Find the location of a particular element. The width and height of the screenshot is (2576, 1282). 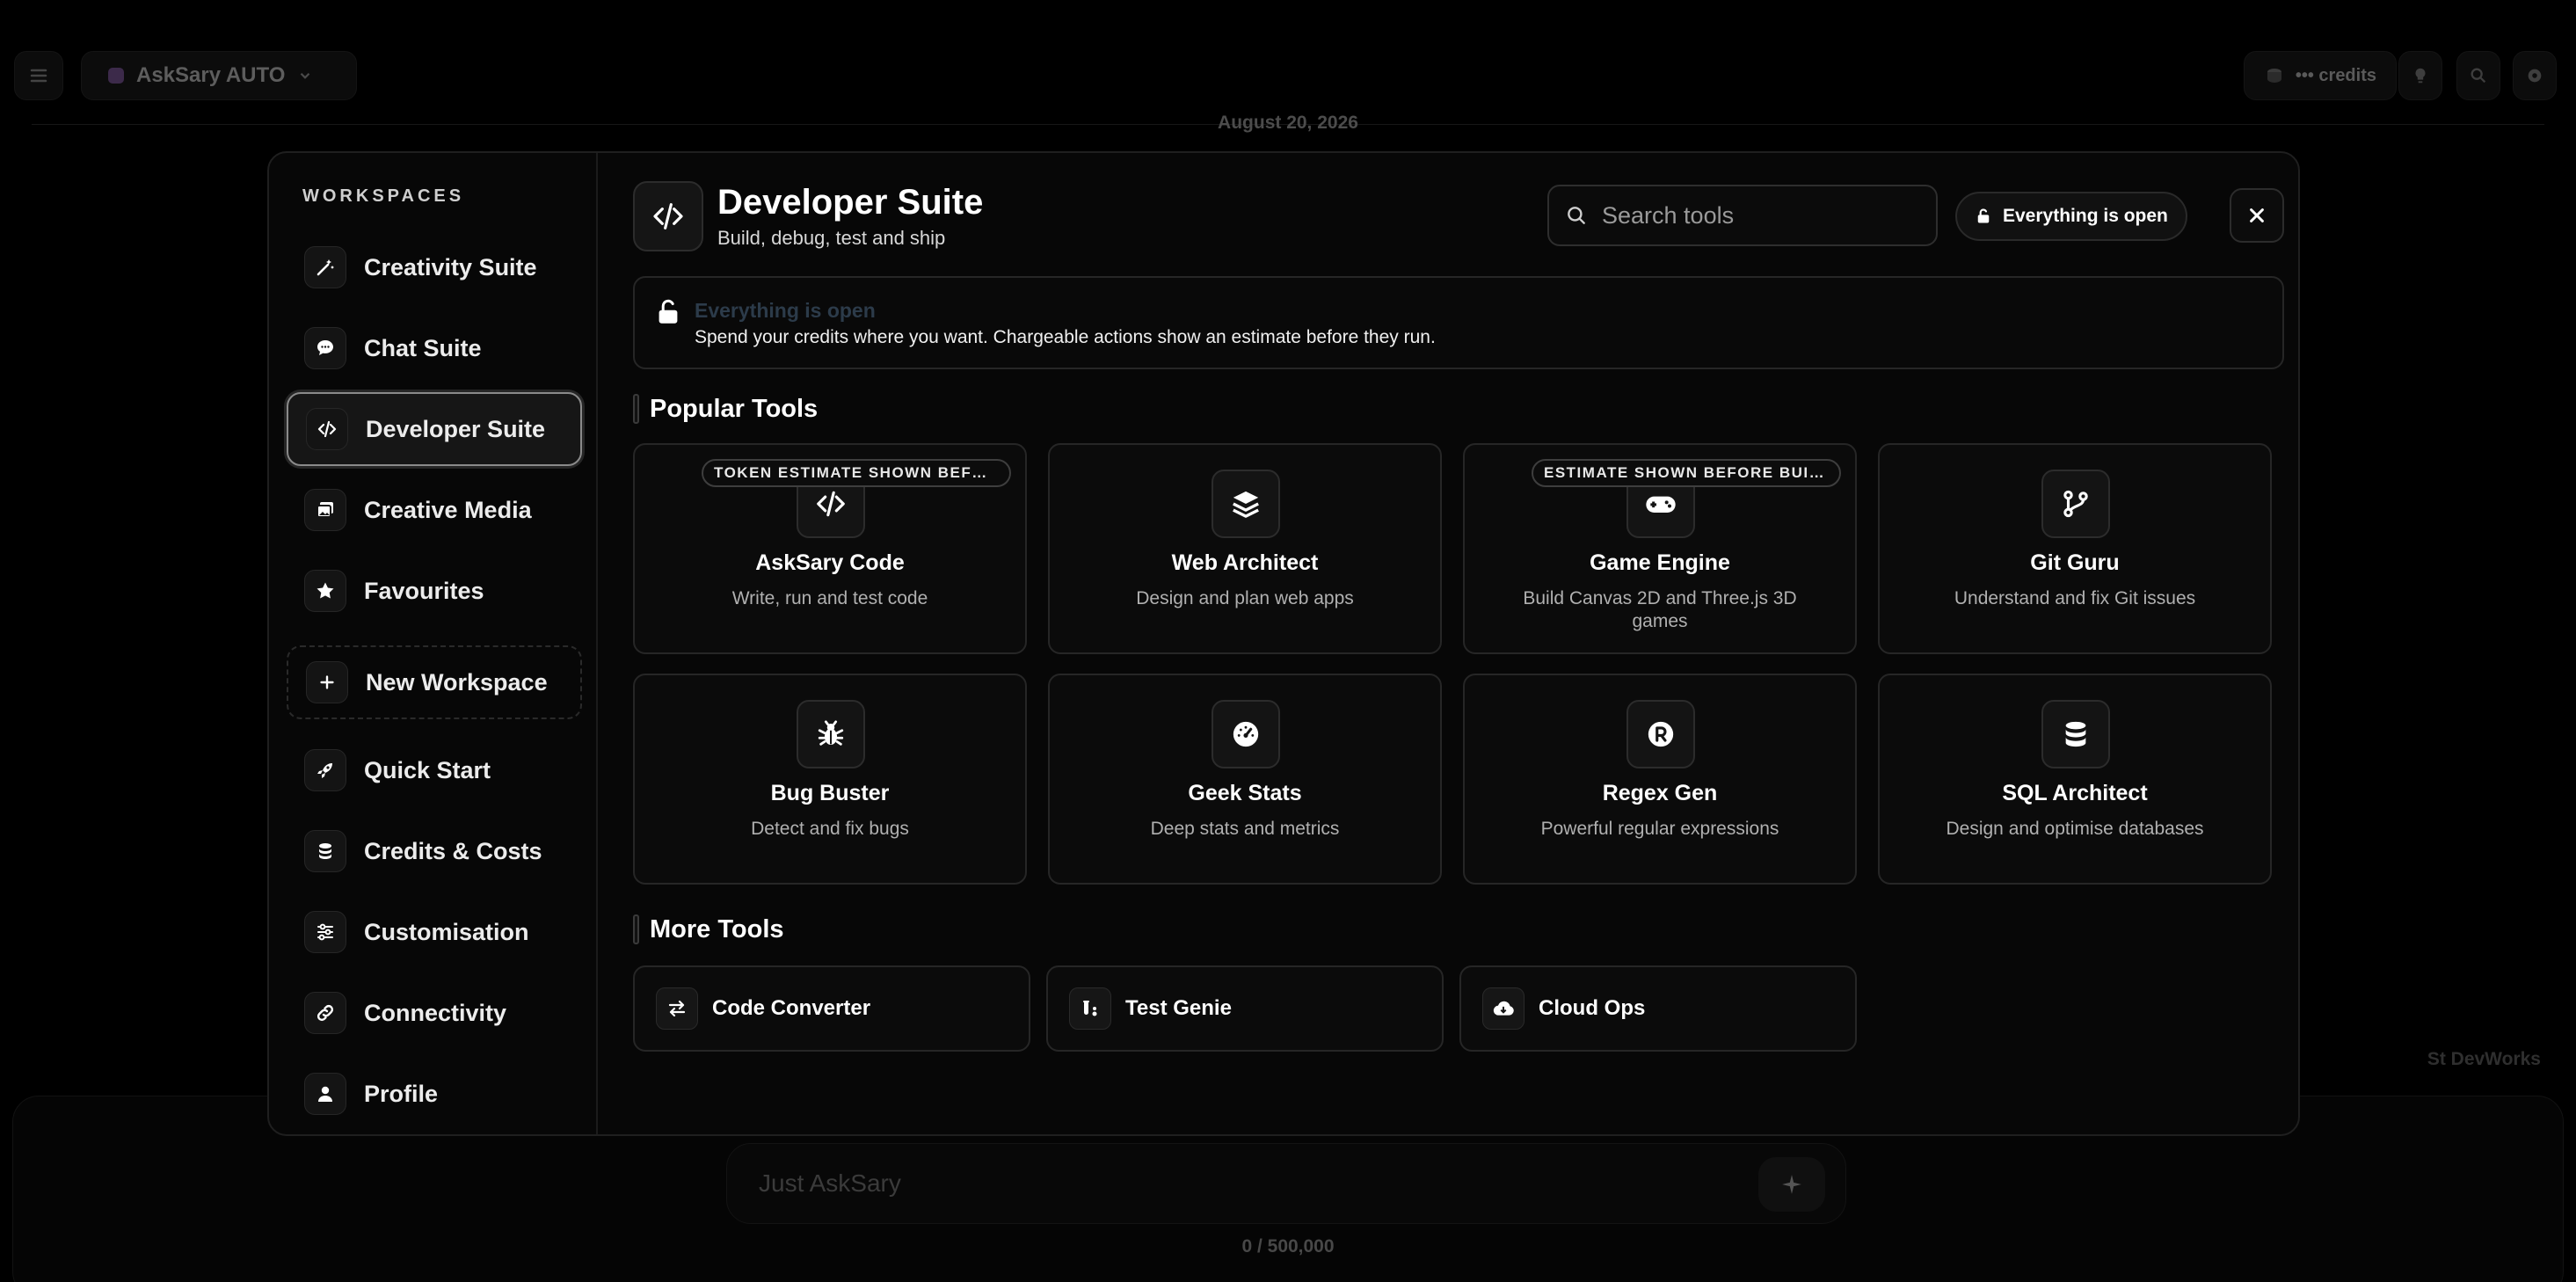

tool-description: Understand and fix Git issues is located at coordinates (2075, 598).